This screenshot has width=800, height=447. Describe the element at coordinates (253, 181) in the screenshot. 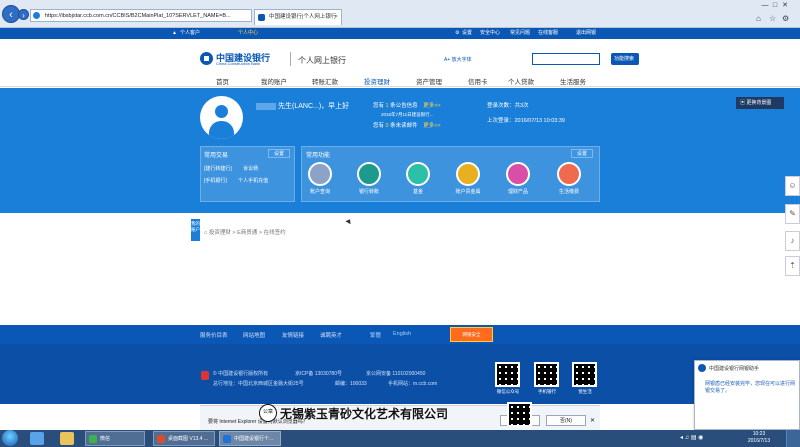

I see `tx-row-2-target: 个人手机充值` at that location.